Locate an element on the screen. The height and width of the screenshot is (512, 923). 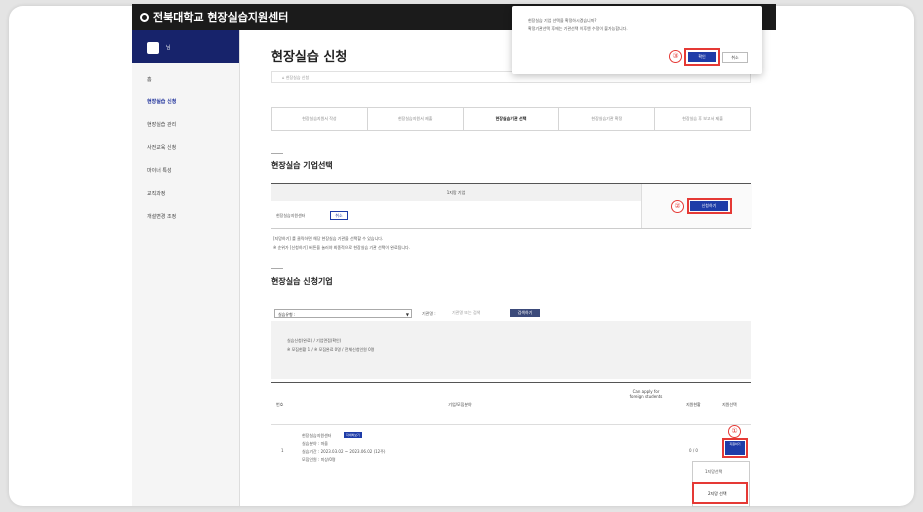
selected-company: 현장실습지원센터 is located at coordinates (291, 215).